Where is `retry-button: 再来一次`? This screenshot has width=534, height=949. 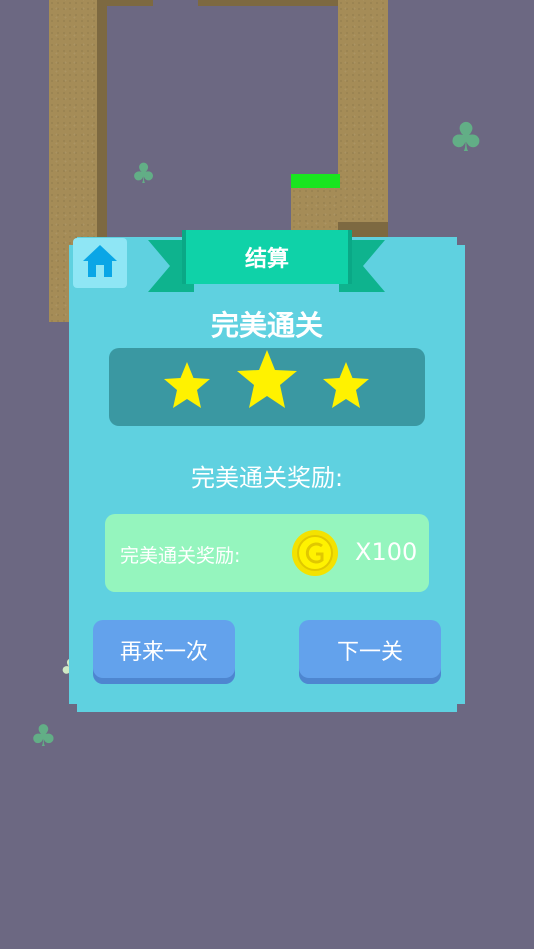
retry-button: 再来一次 is located at coordinates (164, 652).